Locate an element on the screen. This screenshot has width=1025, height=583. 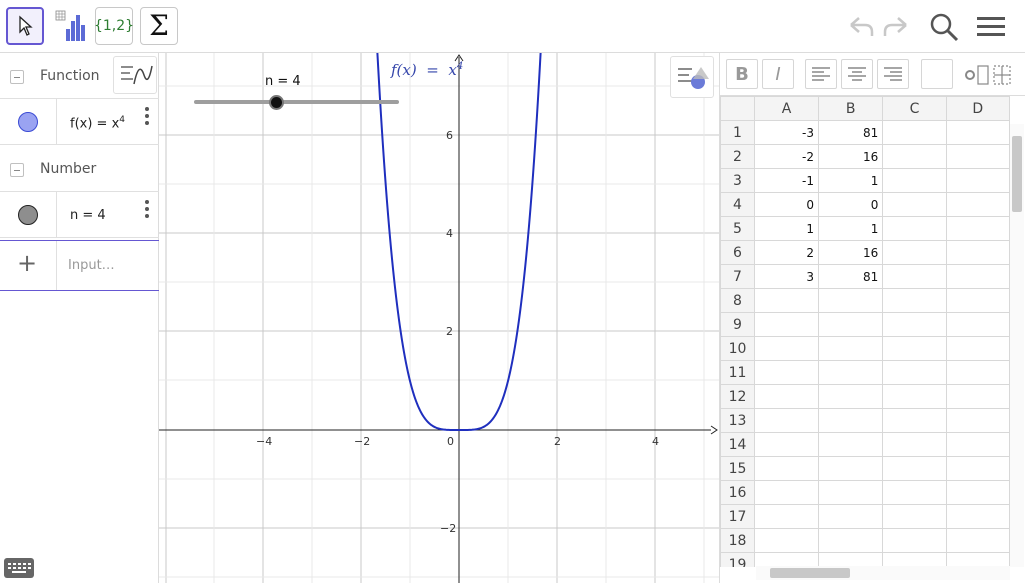
vertical-scrollbar is located at coordinates (1017, 345).